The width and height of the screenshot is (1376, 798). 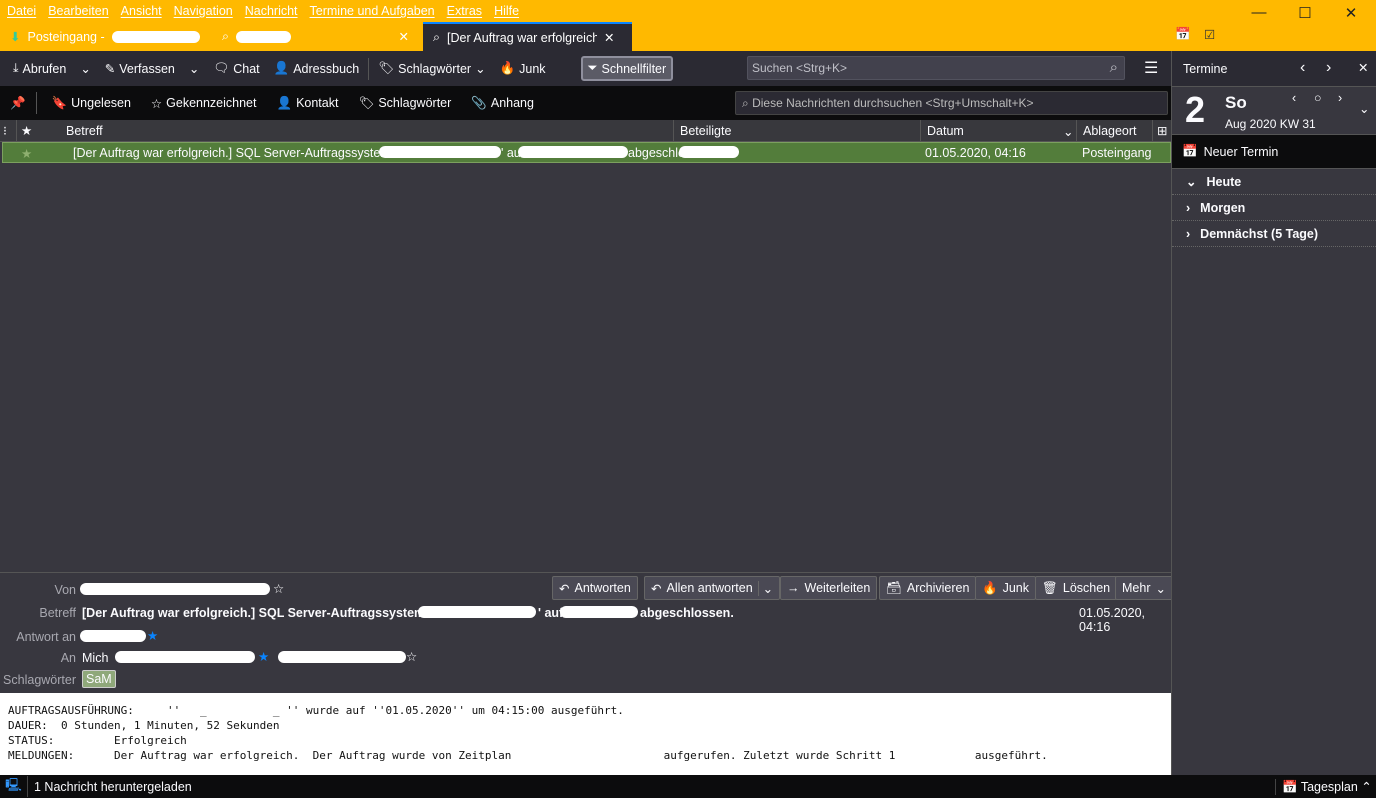 What do you see at coordinates (78, 11) in the screenshot?
I see `menu-bearbeiten: Bearbeiten` at bounding box center [78, 11].